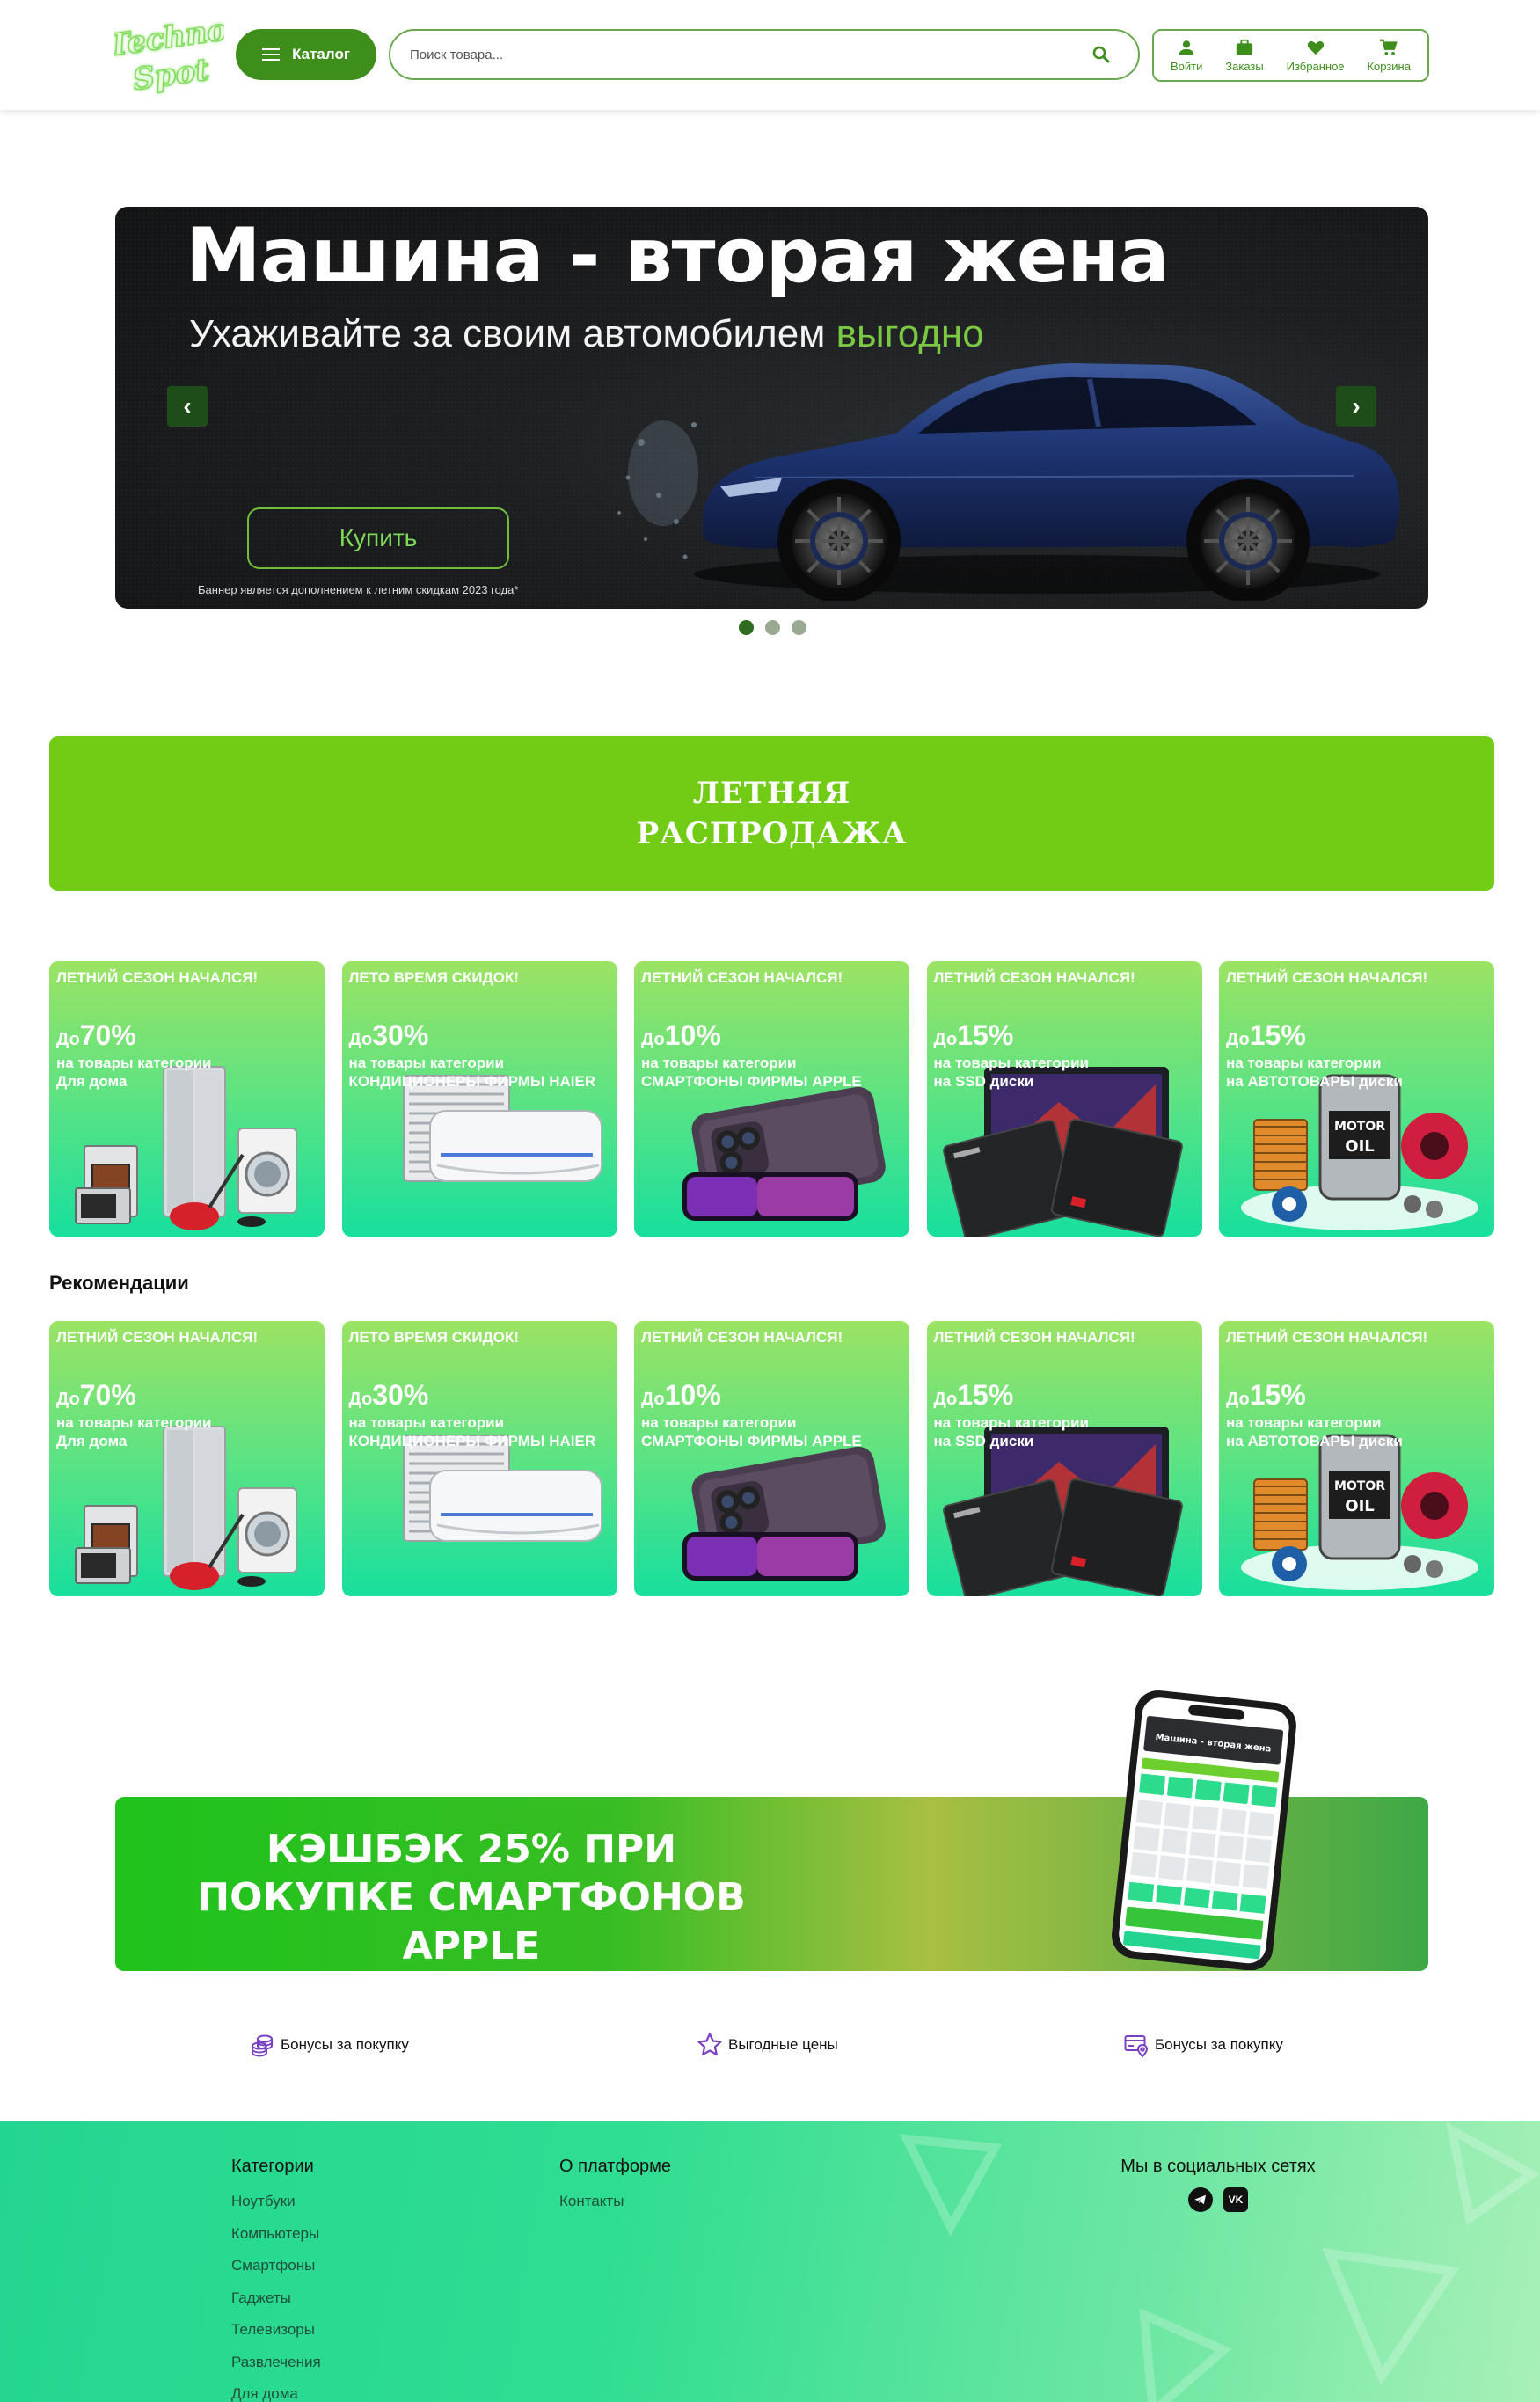 The width and height of the screenshot is (1540, 2402). What do you see at coordinates (1359, 1127) in the screenshot?
I see `svg-text: MOTOR` at bounding box center [1359, 1127].